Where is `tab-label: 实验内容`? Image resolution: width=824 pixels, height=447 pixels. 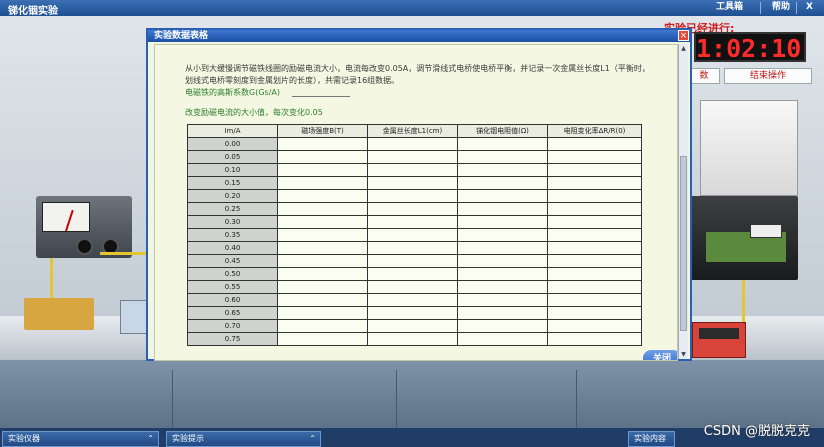 tab-label: 实验内容 is located at coordinates (650, 438).